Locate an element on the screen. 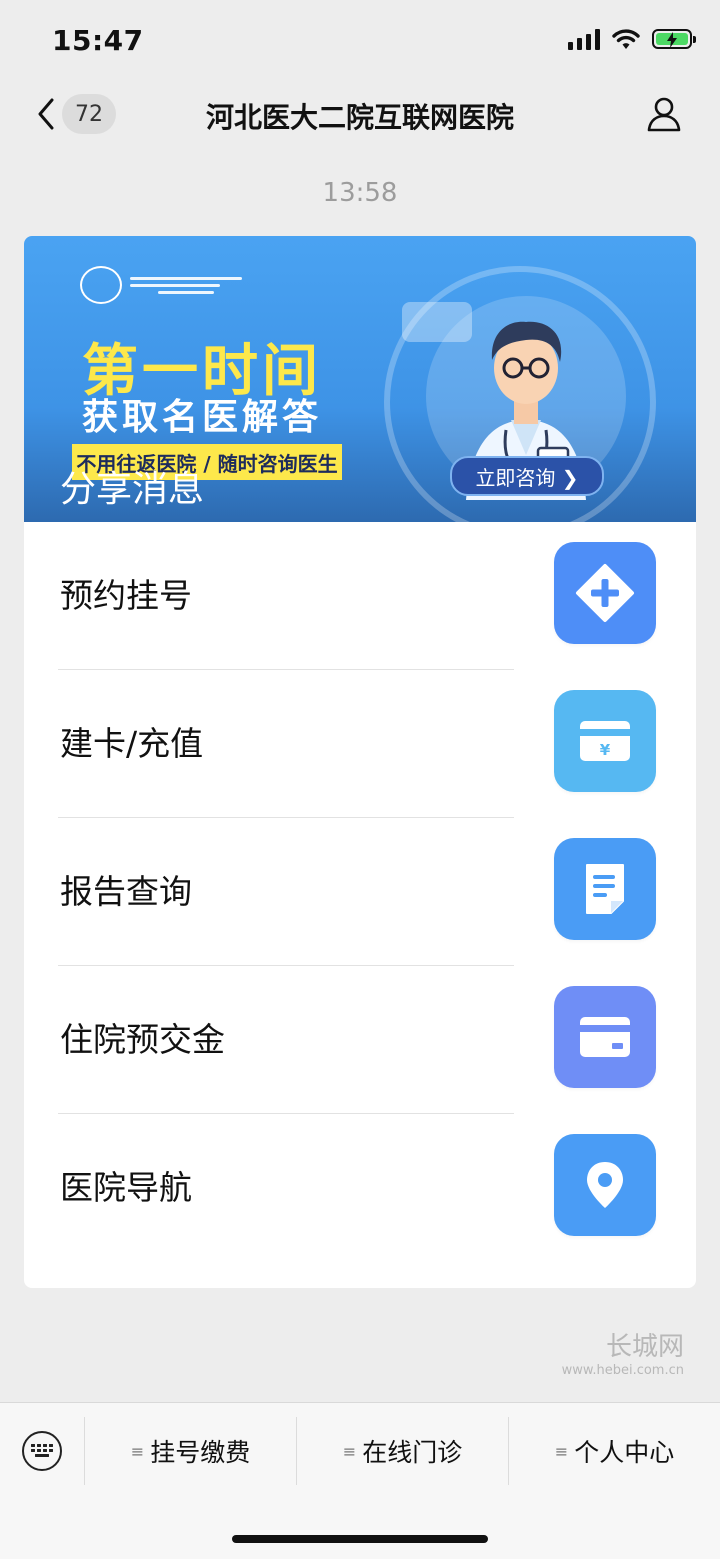 This screenshot has height=1559, width=720. tab-label: 在线门诊 is located at coordinates (412, 1452).